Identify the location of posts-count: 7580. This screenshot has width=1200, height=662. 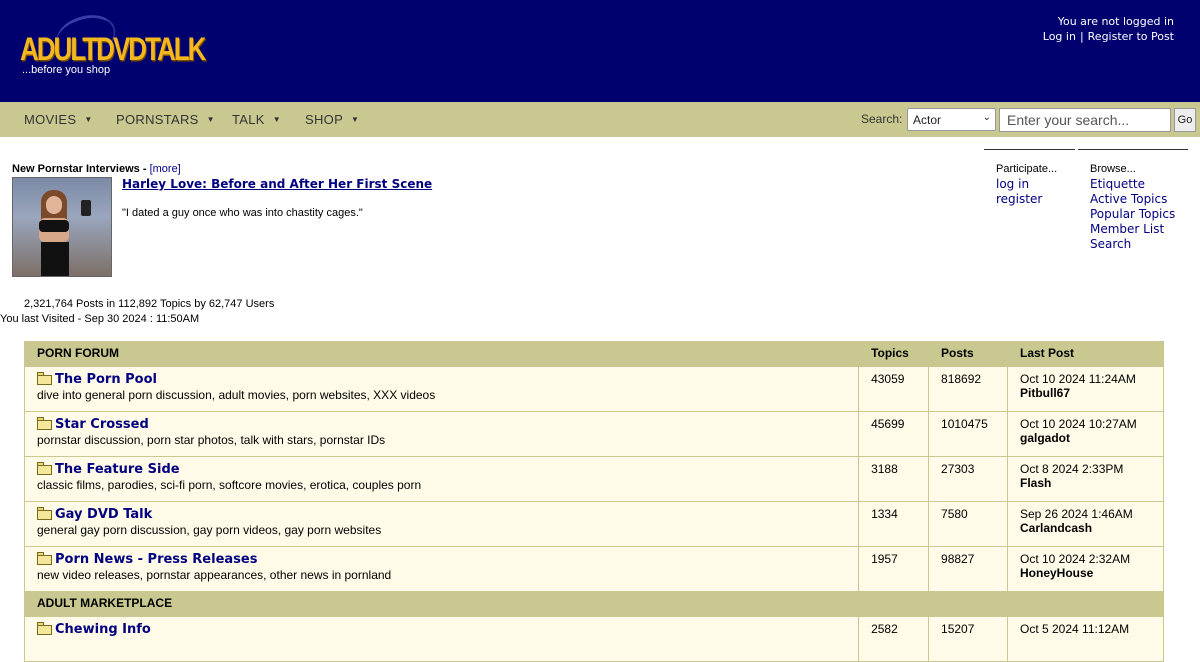
(968, 524).